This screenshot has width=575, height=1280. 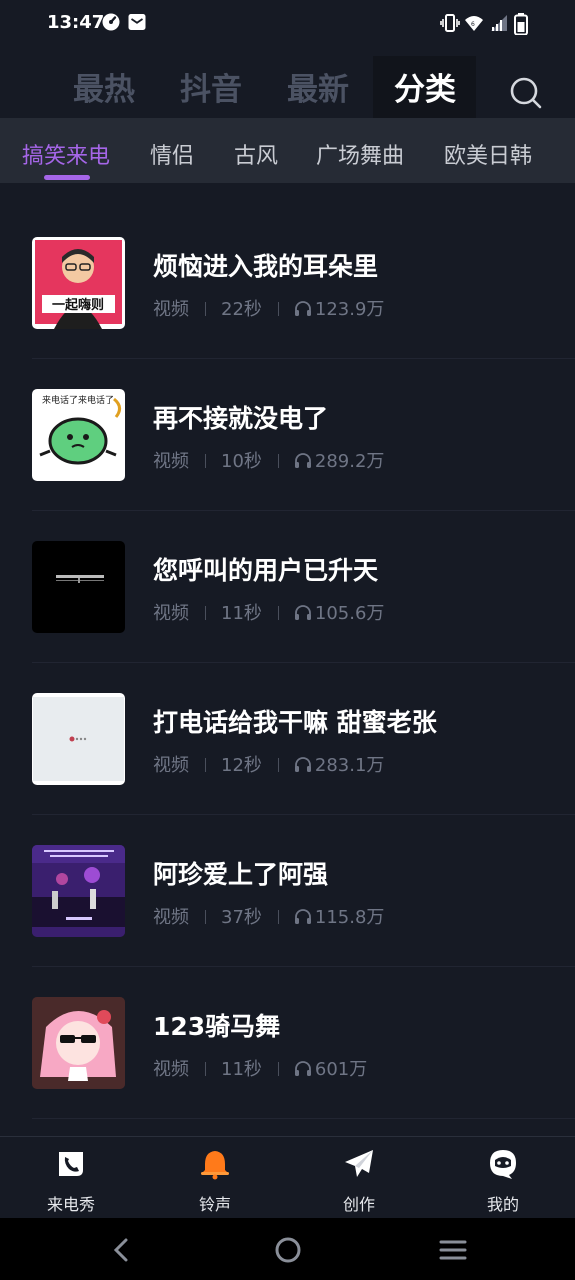 I want to click on item-plays: 283.1万, so click(x=349, y=765).